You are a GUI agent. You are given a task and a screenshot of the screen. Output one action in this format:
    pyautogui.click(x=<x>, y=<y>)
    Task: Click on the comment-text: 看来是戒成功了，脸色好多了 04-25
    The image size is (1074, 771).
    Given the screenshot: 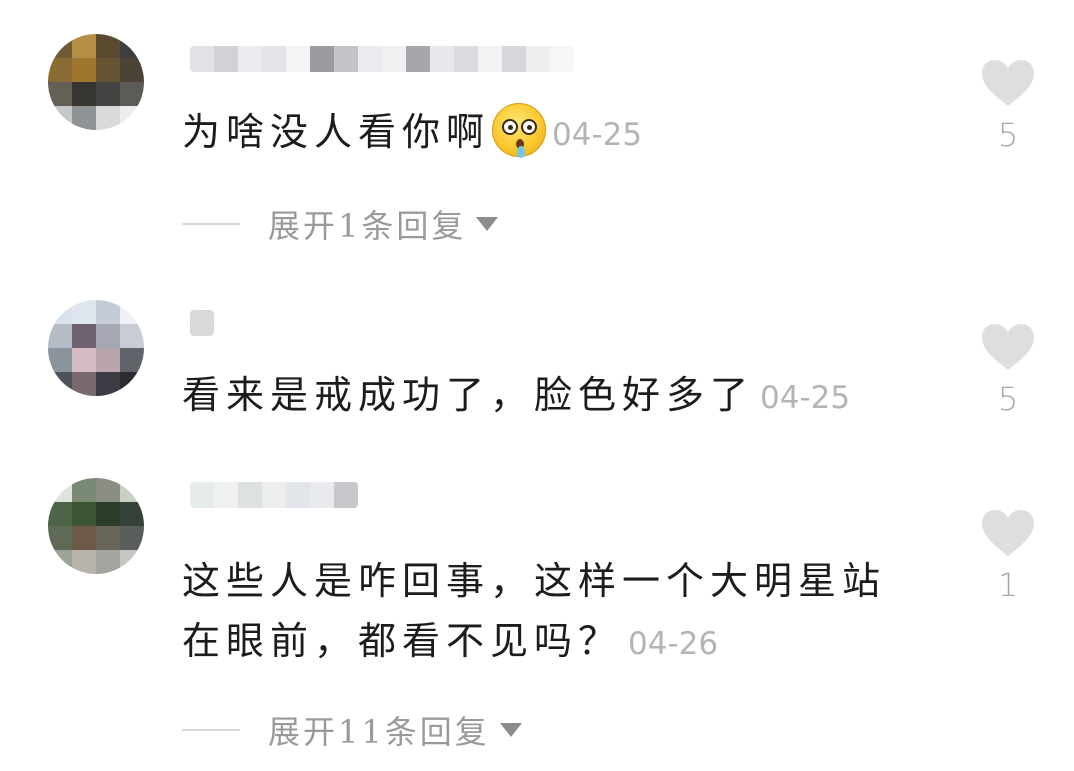 What is the action you would take?
    pyautogui.click(x=552, y=396)
    